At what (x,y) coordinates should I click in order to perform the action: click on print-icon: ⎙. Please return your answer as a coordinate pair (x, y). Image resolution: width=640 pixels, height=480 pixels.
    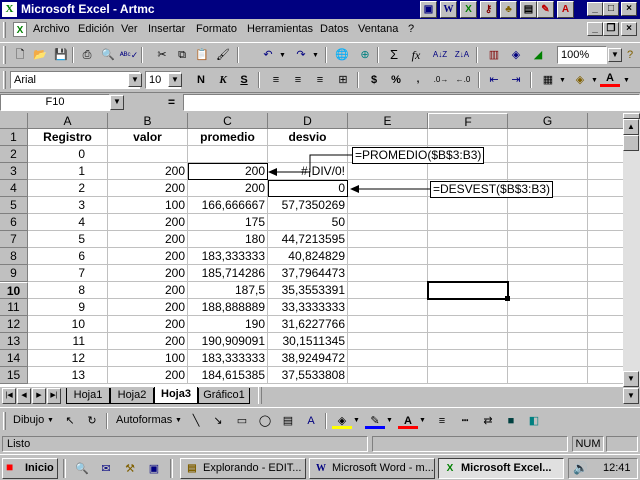
    Looking at the image, I should click on (87, 55).